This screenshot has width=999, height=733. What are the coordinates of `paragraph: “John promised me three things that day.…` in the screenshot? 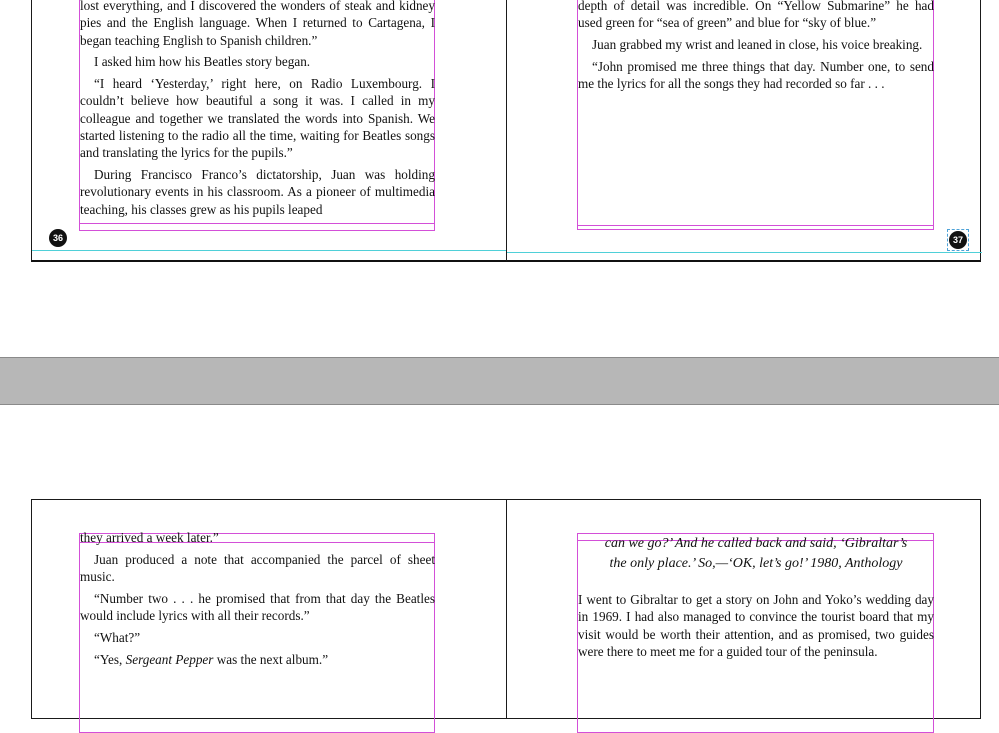 It's located at (756, 75).